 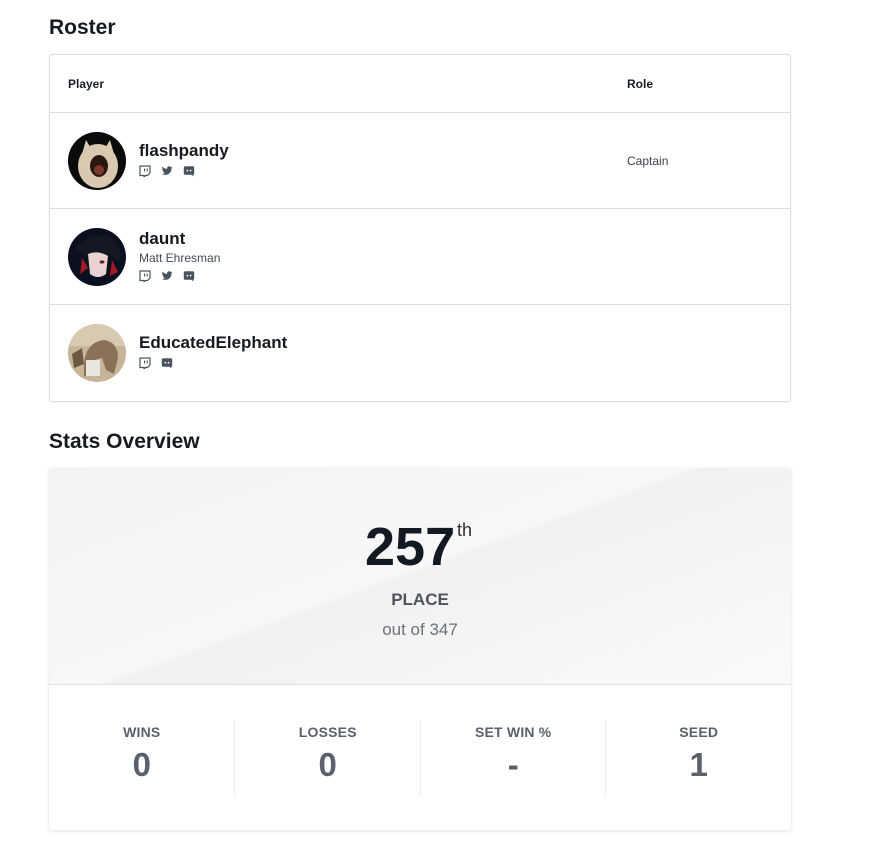 I want to click on stat-wins: WINS 0, so click(x=141, y=758).